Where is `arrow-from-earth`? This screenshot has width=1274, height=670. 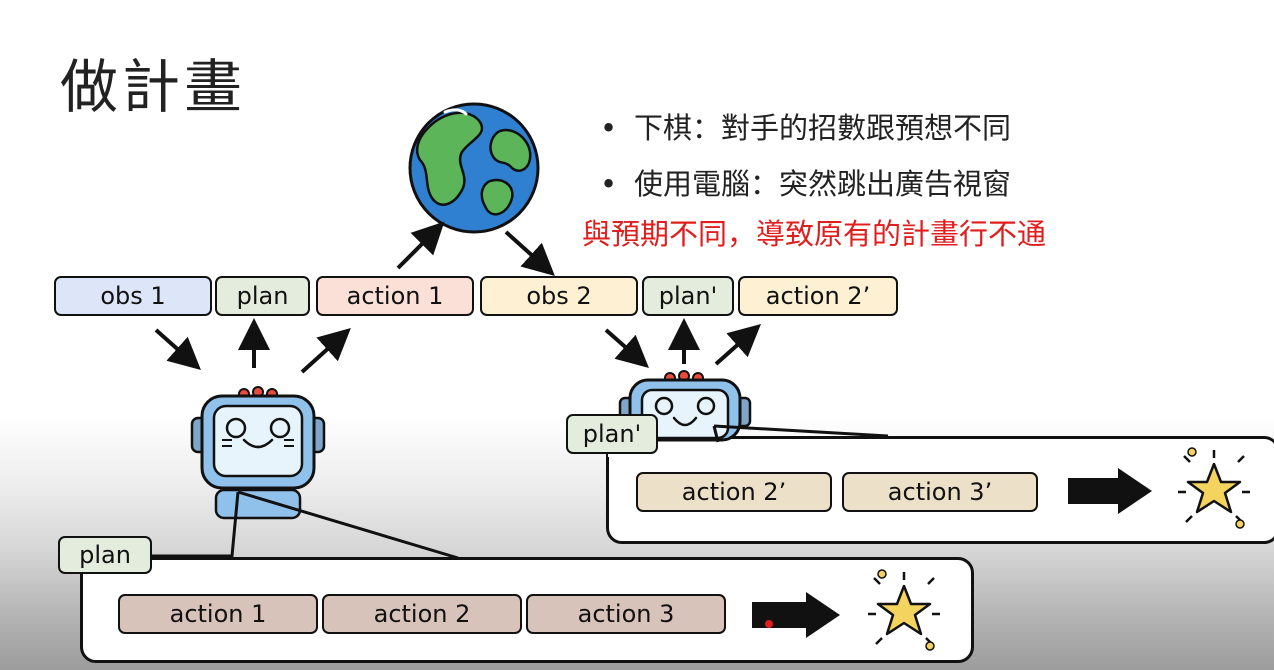 arrow-from-earth is located at coordinates (529, 253).